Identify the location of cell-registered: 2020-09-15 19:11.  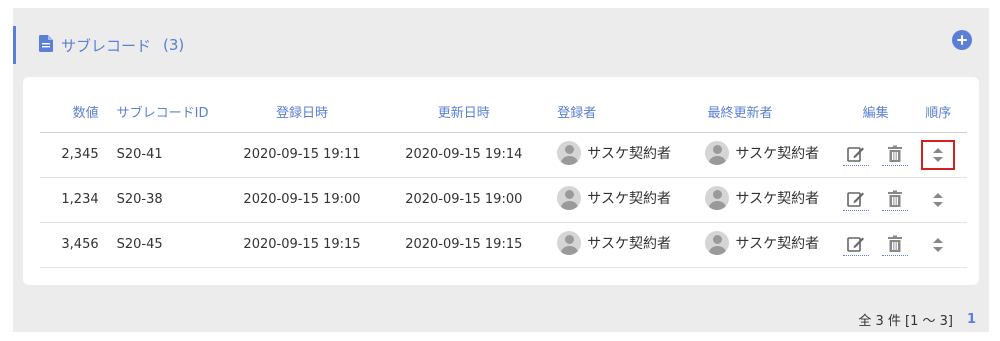
(302, 155).